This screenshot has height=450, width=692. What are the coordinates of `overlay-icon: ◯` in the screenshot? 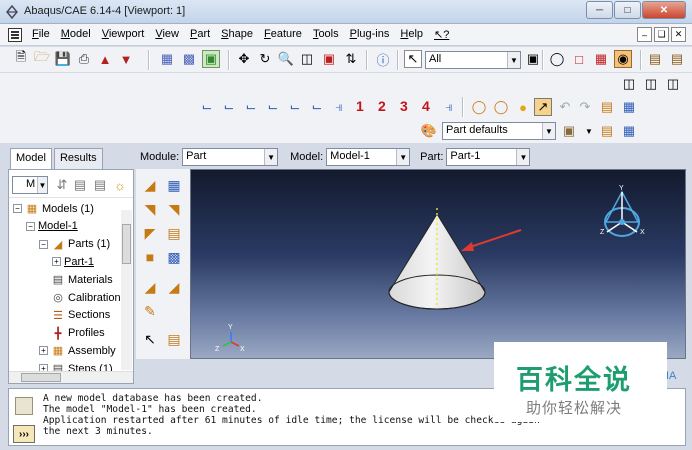 It's located at (479, 107).